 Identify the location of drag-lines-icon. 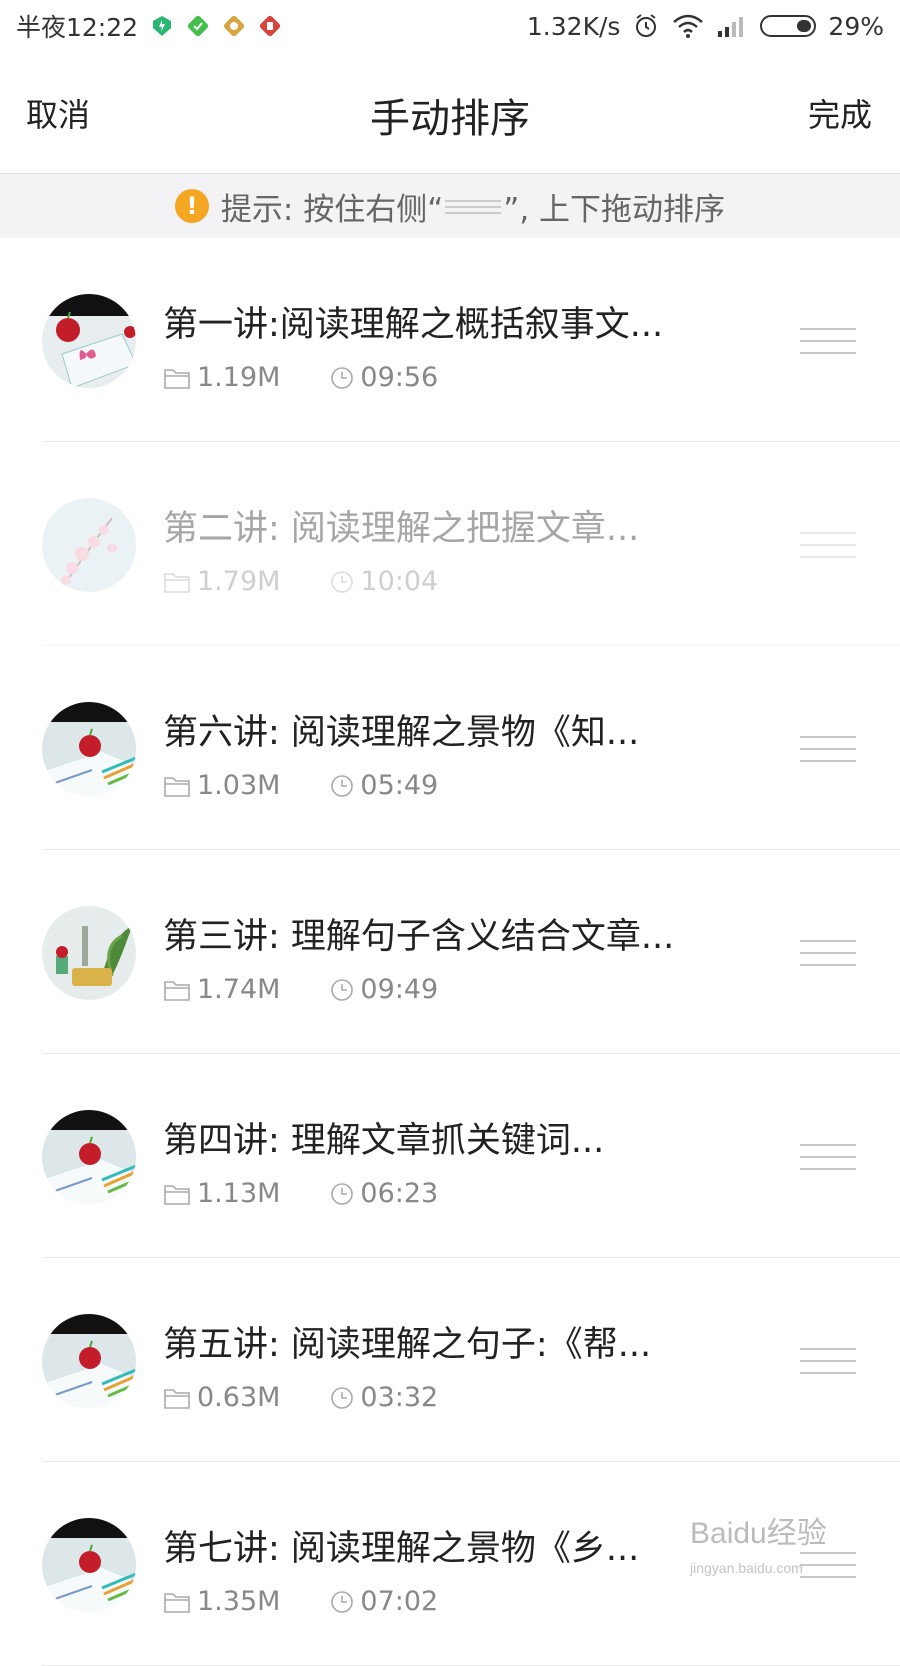
(473, 206).